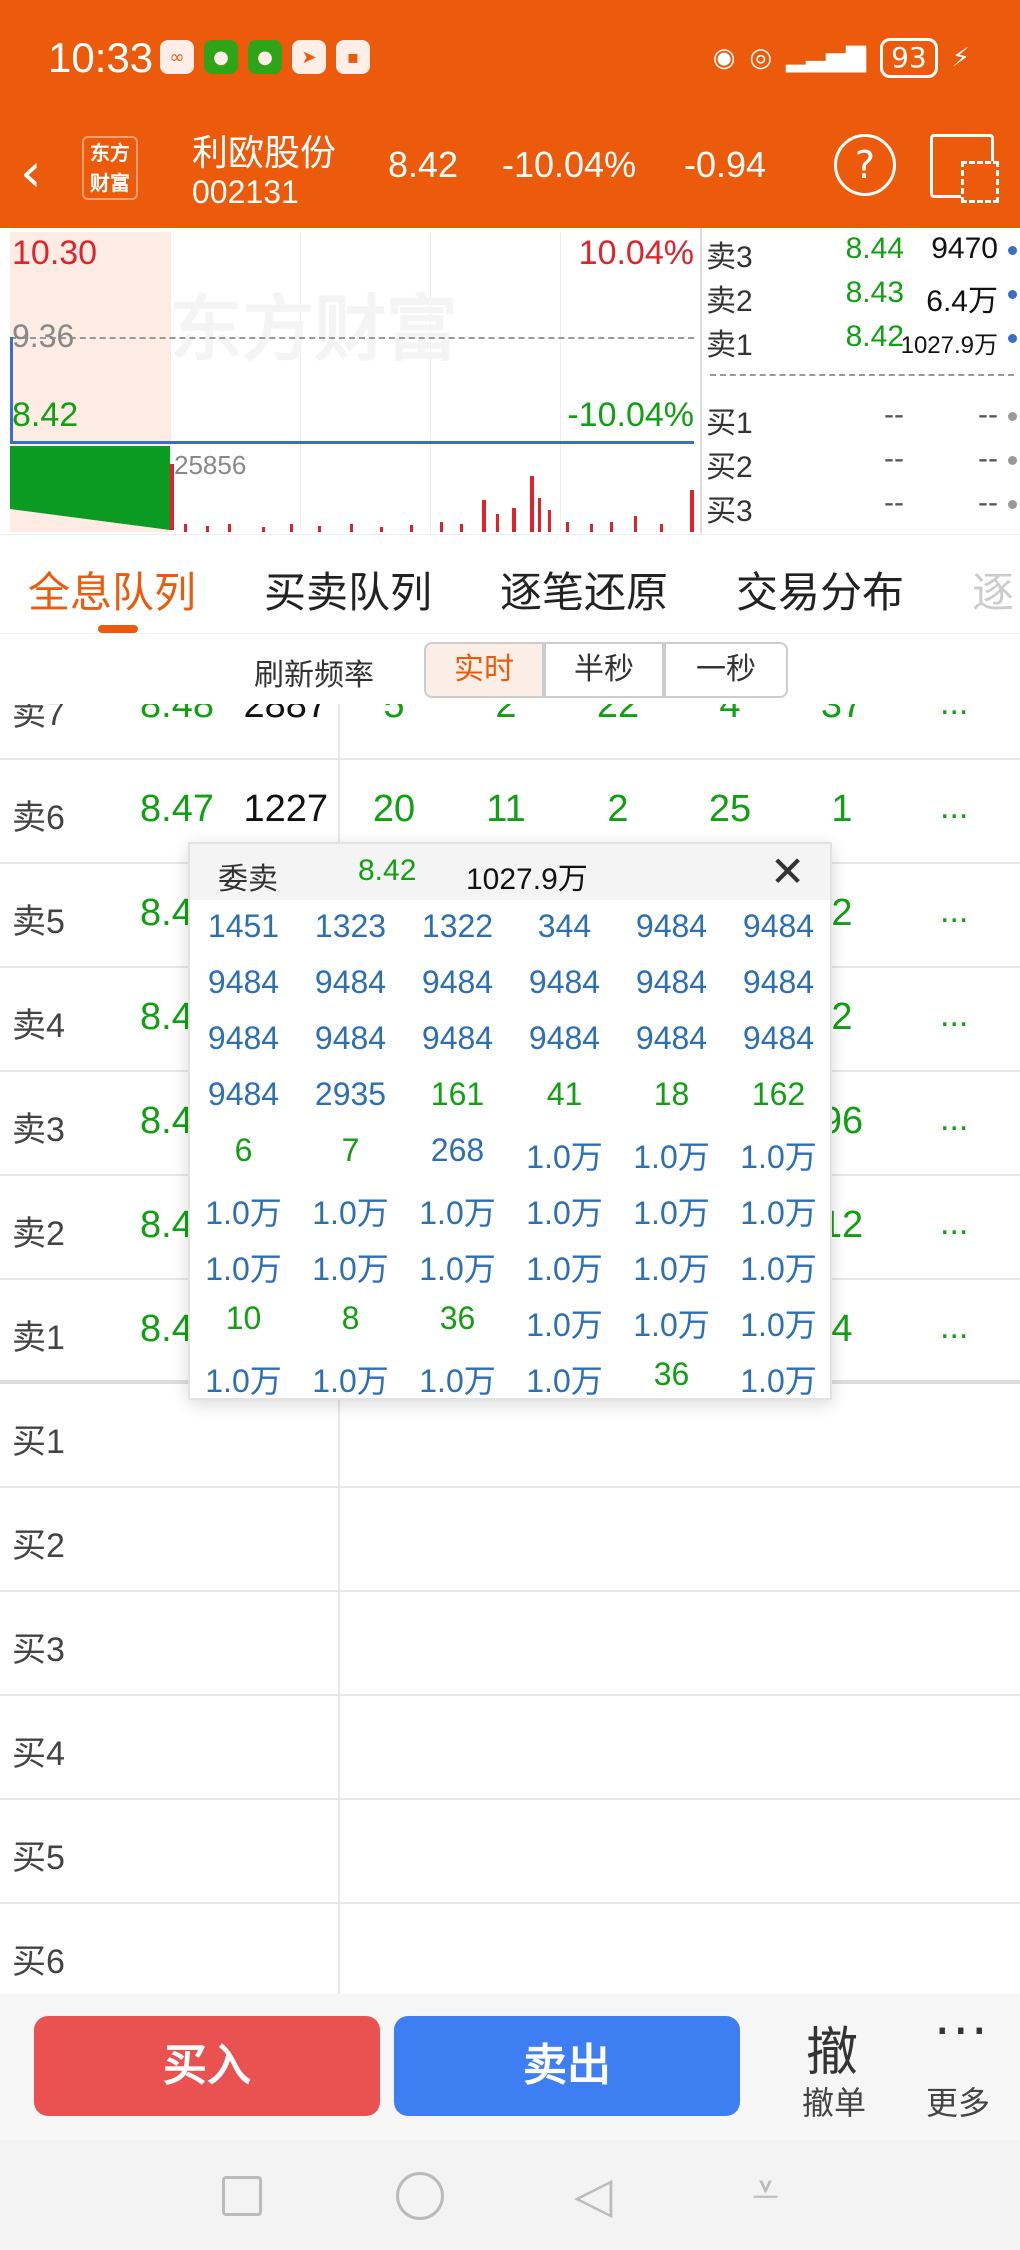  Describe the element at coordinates (38, 1962) in the screenshot. I see `queue-level-label: 买6` at that location.